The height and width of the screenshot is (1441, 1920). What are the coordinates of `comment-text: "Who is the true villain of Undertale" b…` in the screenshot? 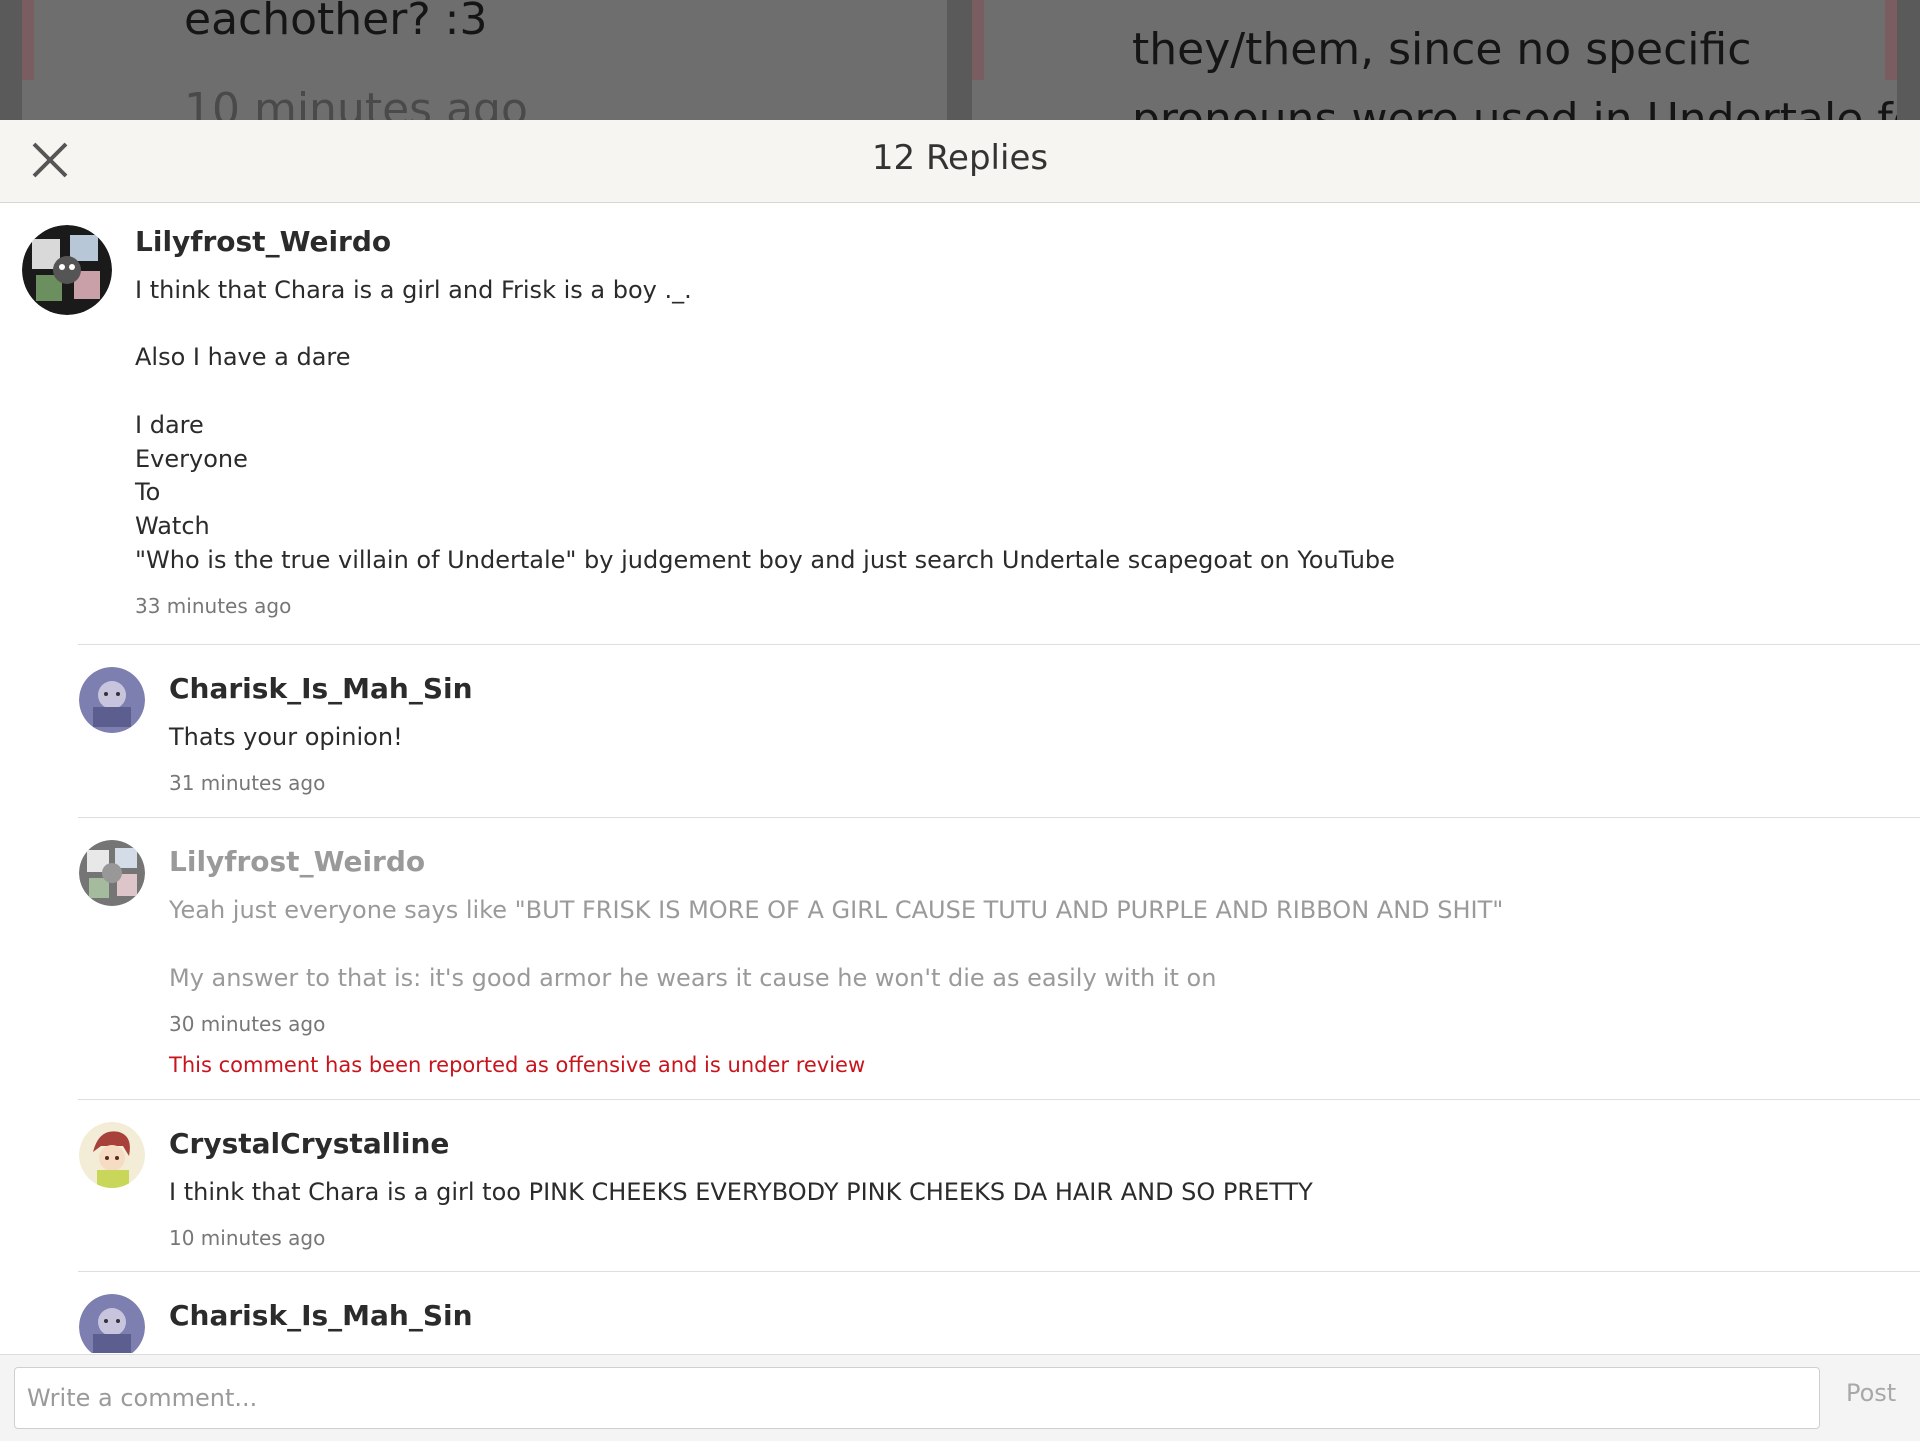 It's located at (765, 560).